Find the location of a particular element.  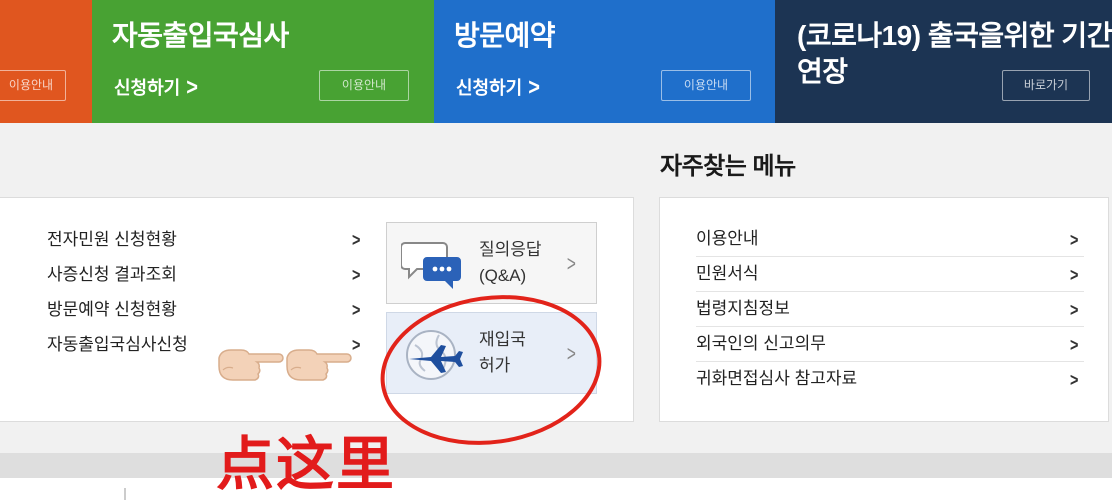

banner-covid-extension: (코로나19) 출국을위한 기간연장 바로가기 is located at coordinates (943, 61).